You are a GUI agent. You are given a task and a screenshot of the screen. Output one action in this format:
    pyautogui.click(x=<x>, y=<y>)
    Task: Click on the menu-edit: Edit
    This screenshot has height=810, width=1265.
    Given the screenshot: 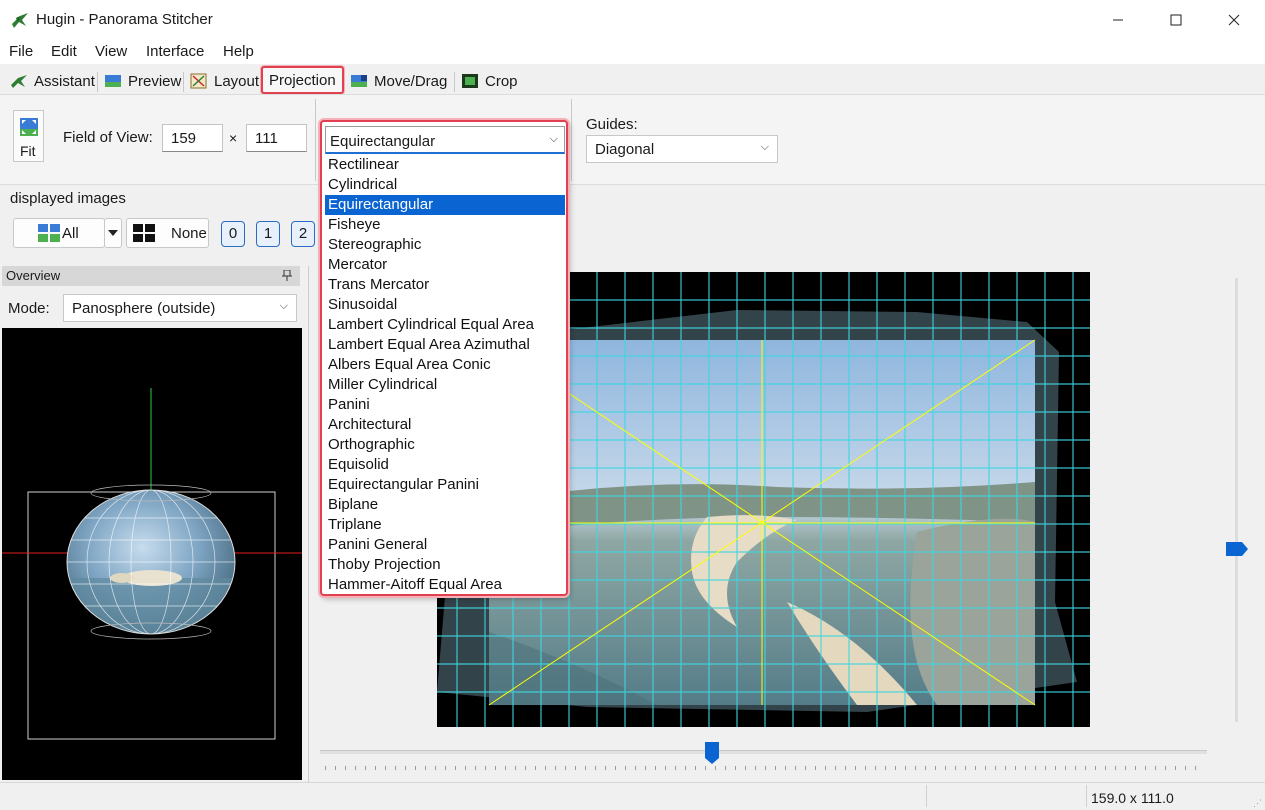 What is the action you would take?
    pyautogui.click(x=64, y=51)
    